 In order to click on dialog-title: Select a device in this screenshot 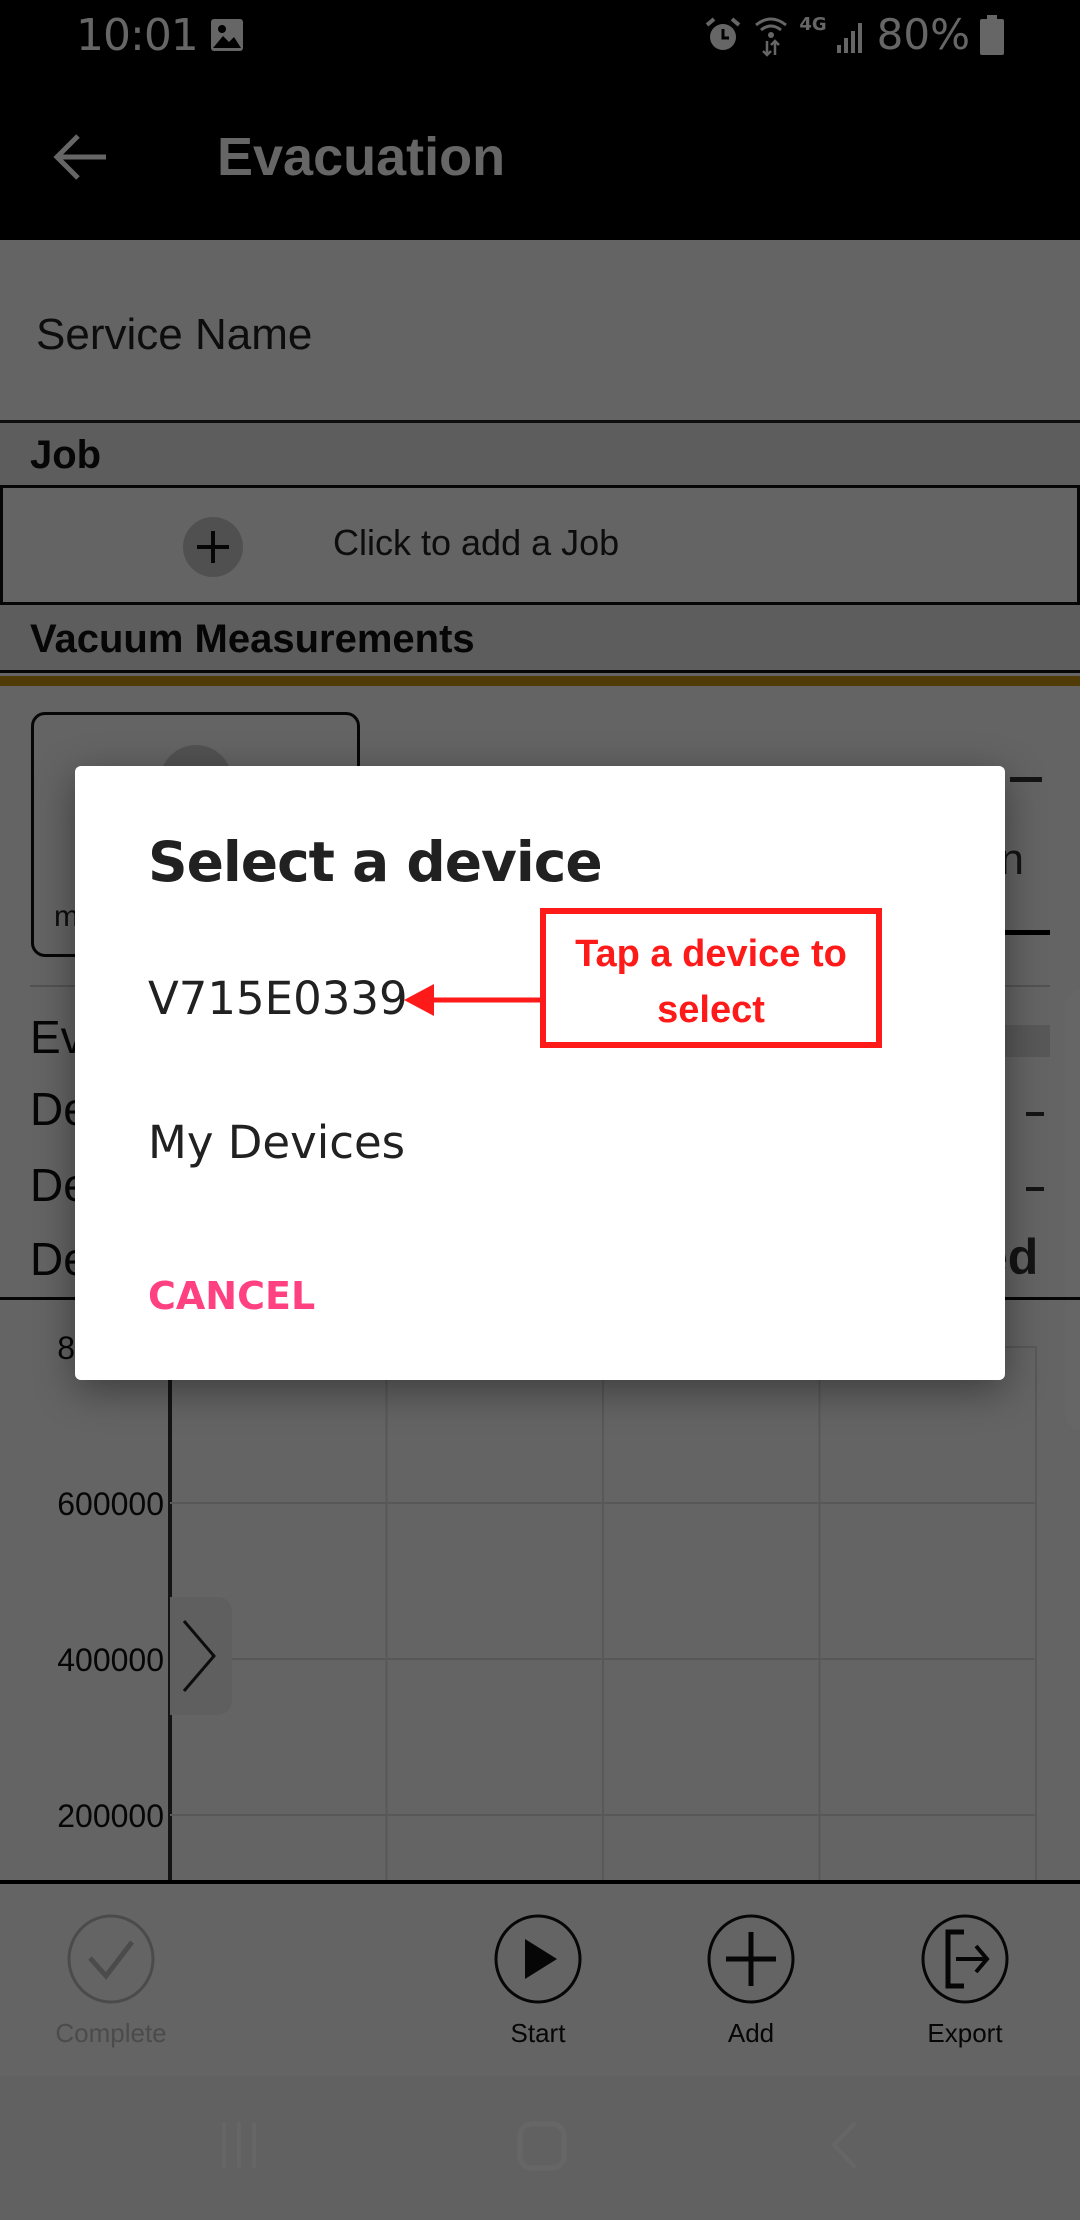, I will do `click(375, 862)`.